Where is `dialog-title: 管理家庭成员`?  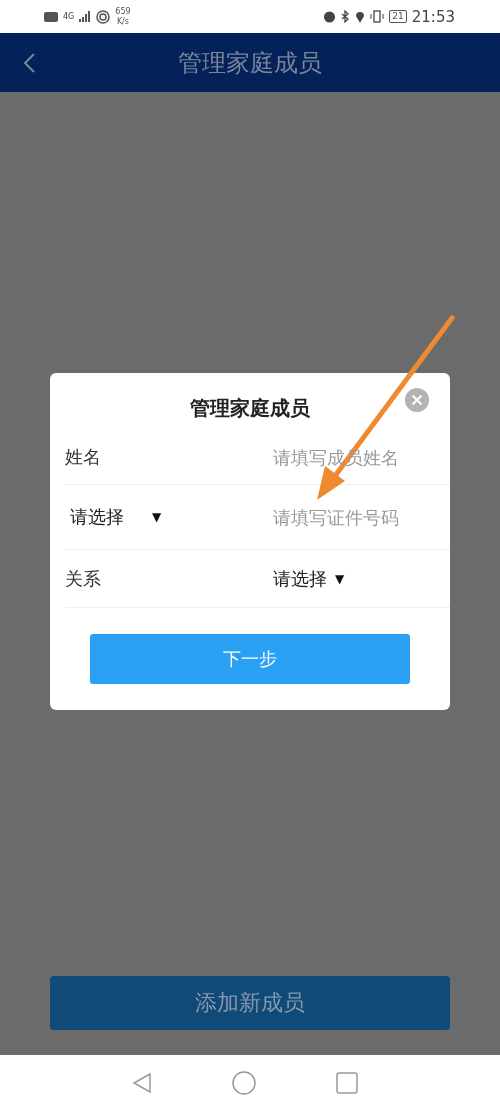 dialog-title: 管理家庭成员 is located at coordinates (250, 408).